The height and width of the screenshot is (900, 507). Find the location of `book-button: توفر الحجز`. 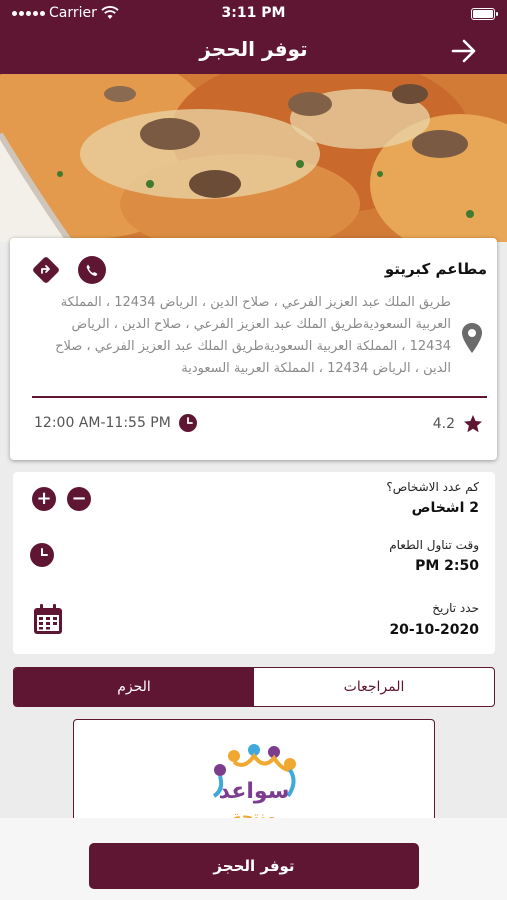

book-button: توفر الحجز is located at coordinates (254, 866).